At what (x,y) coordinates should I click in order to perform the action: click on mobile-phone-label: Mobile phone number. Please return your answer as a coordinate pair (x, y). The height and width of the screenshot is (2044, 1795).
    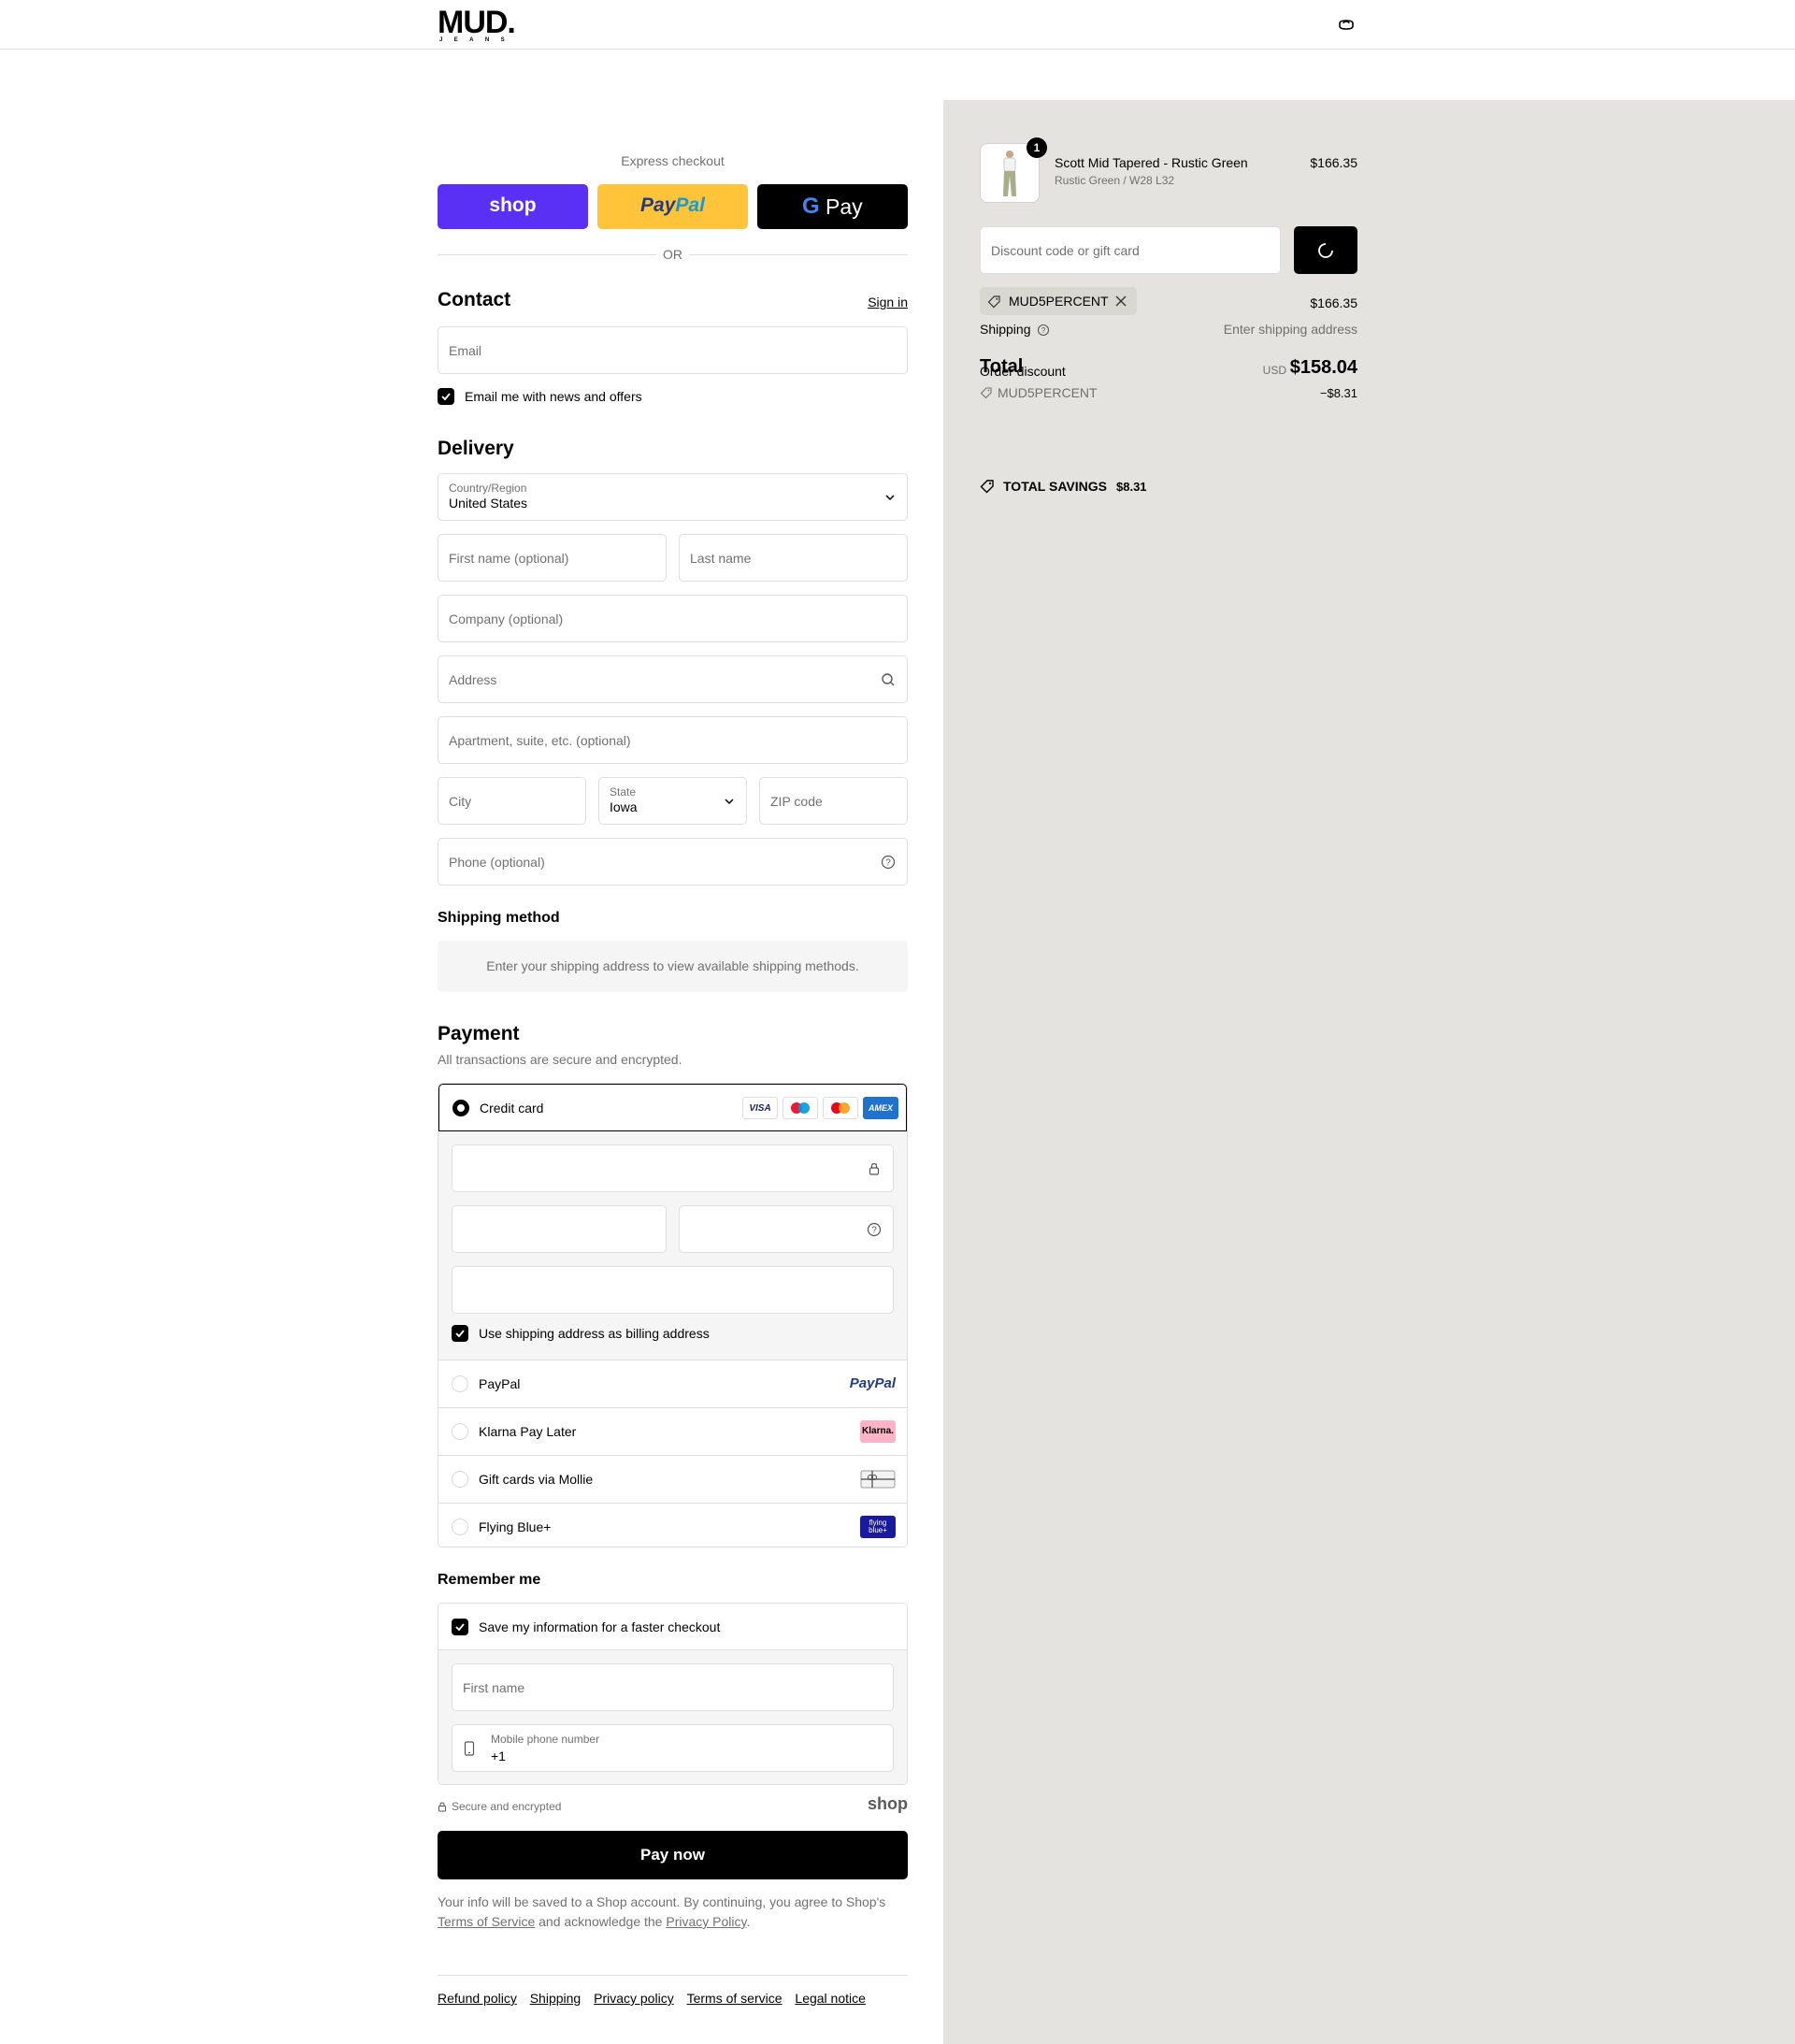
    Looking at the image, I should click on (545, 1739).